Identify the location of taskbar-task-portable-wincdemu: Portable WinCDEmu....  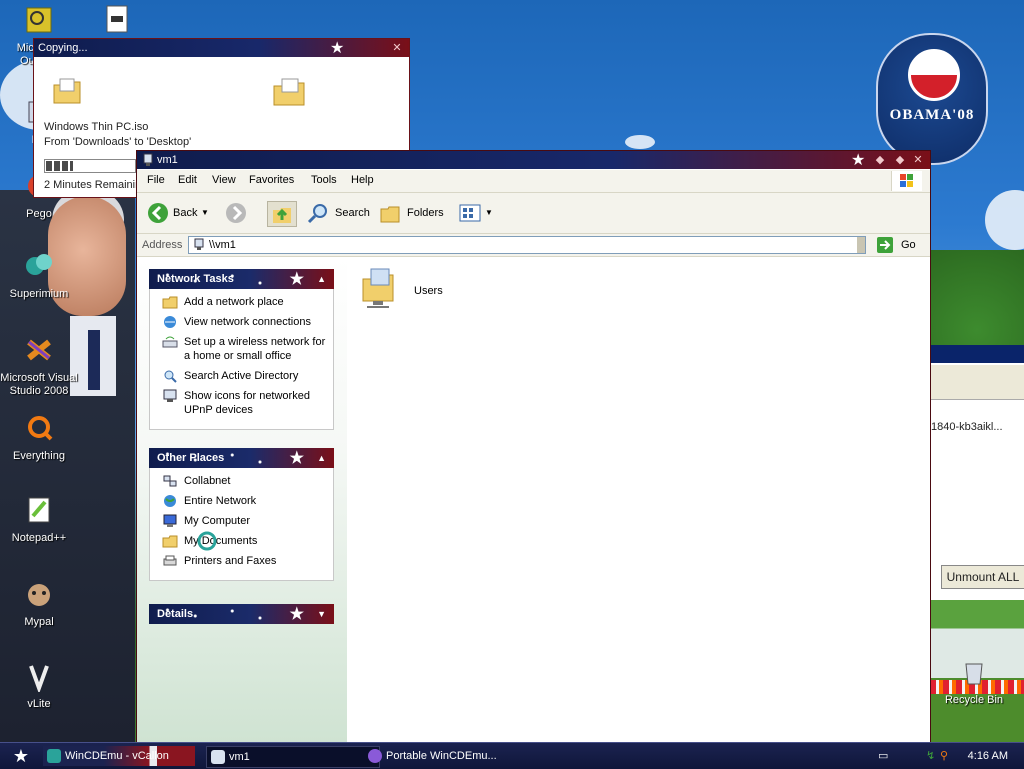
(450, 756).